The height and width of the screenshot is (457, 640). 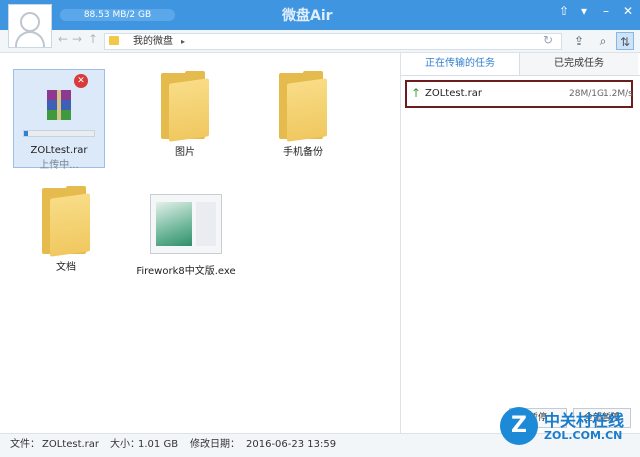 I want to click on rar-archive-icon, so click(x=59, y=106).